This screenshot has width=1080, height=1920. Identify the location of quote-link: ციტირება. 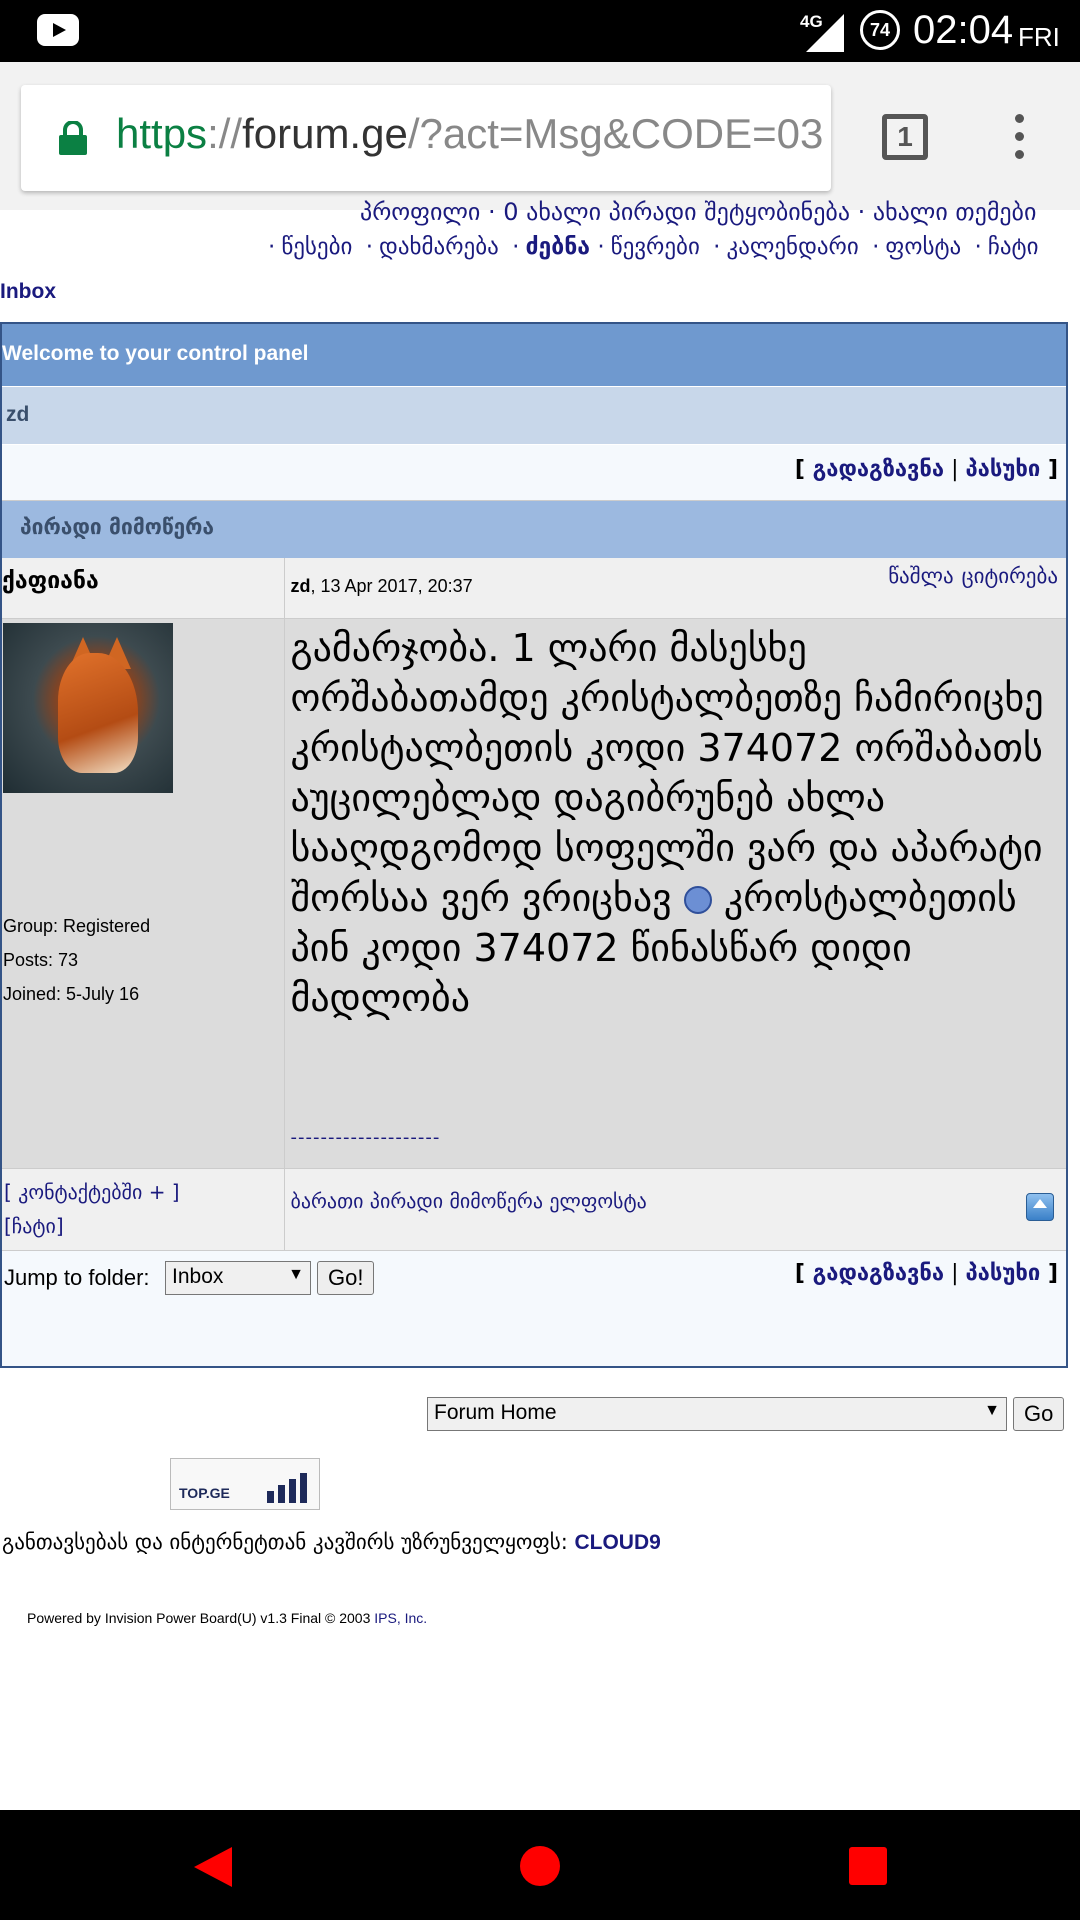
(1010, 576).